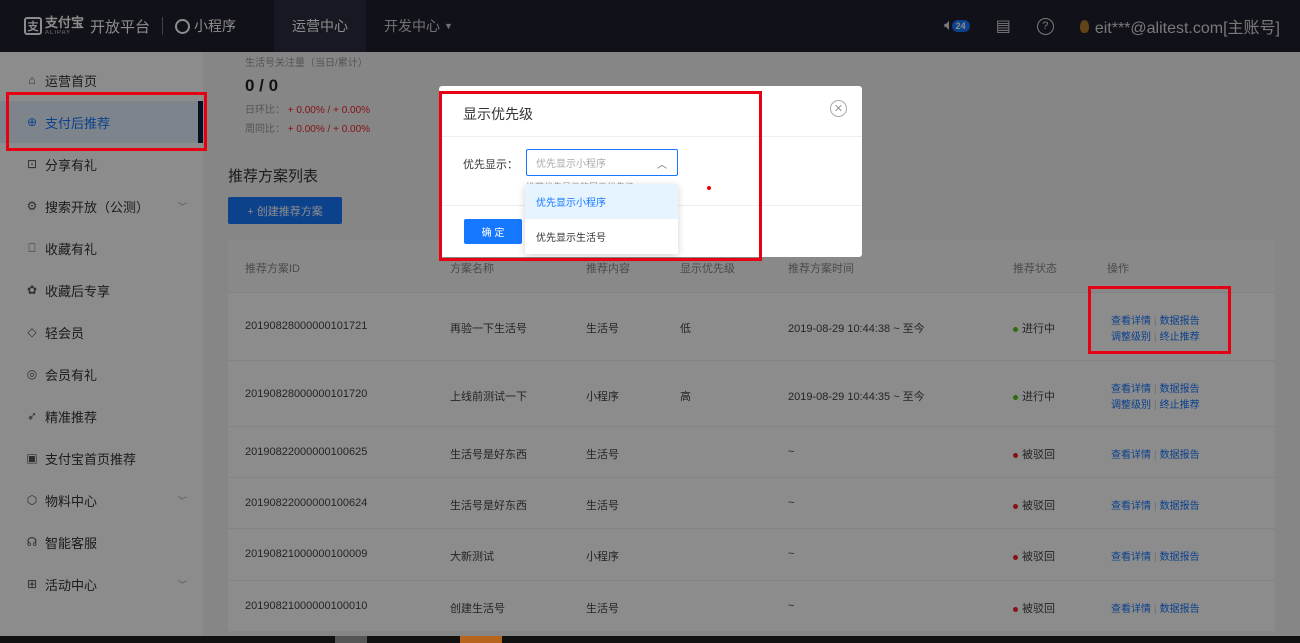 This screenshot has width=1300, height=643. Describe the element at coordinates (600, 176) in the screenshot. I see `highlight-box-modal` at that location.